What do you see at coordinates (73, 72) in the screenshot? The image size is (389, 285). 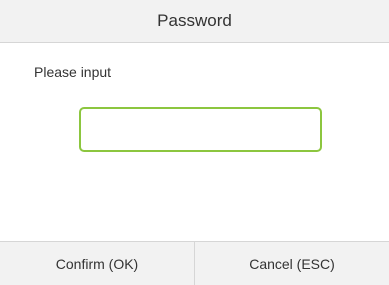 I see `input-prompt-label: Please input` at bounding box center [73, 72].